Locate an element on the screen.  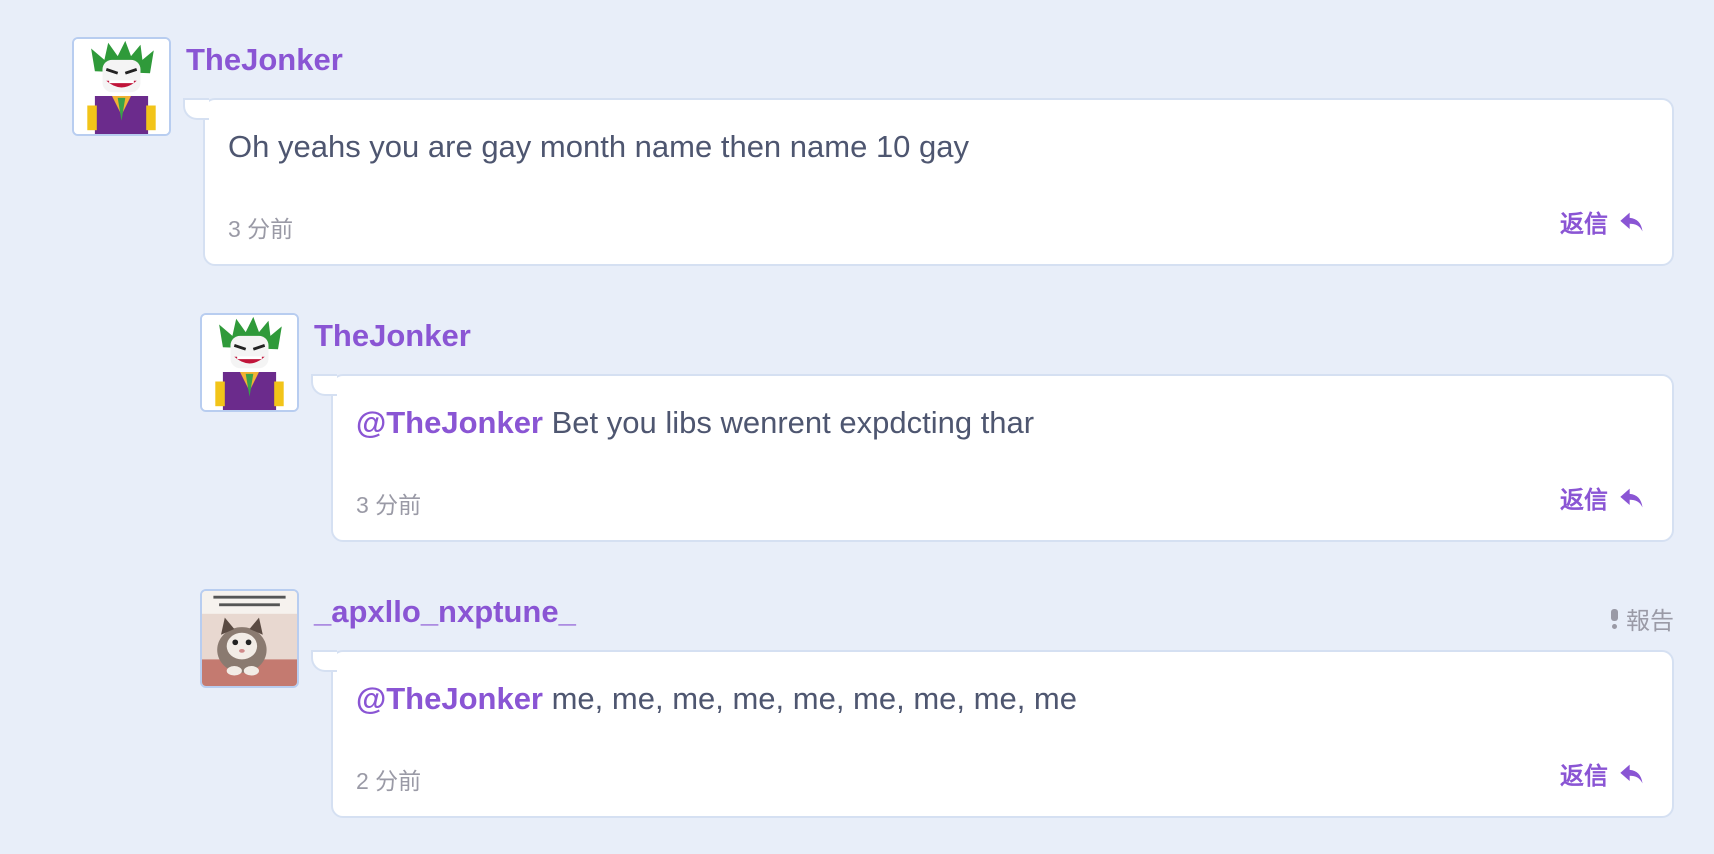
kitten-avatar-icon is located at coordinates (249, 638).